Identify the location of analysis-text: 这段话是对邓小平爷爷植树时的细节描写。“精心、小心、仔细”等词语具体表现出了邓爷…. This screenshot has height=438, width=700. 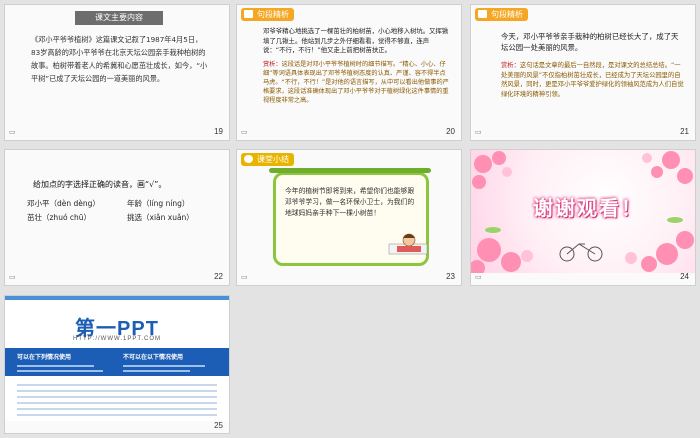
(356, 82).